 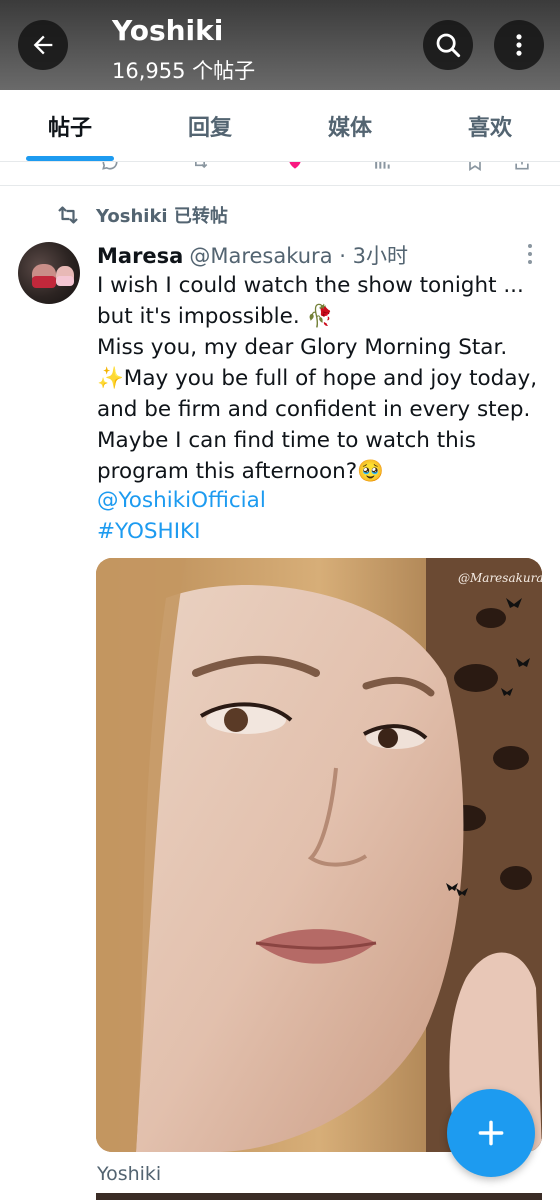 I want to click on search-button, so click(x=448, y=45).